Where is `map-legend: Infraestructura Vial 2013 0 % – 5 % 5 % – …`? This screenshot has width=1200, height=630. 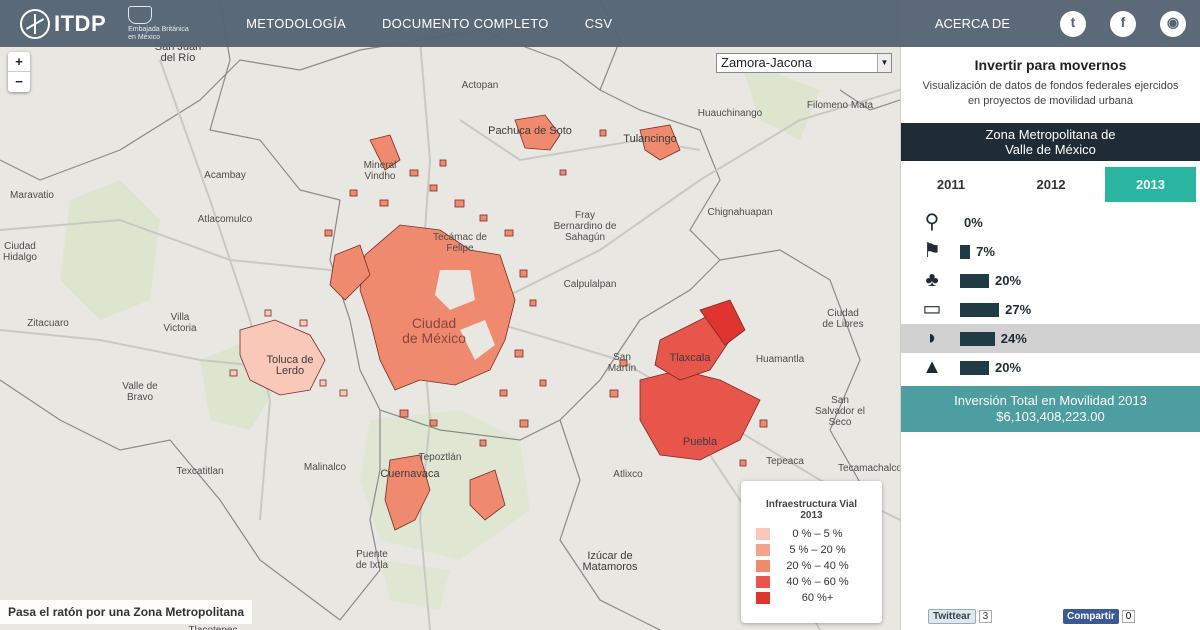 map-legend: Infraestructura Vial 2013 0 % – 5 % 5 % – … is located at coordinates (811, 552).